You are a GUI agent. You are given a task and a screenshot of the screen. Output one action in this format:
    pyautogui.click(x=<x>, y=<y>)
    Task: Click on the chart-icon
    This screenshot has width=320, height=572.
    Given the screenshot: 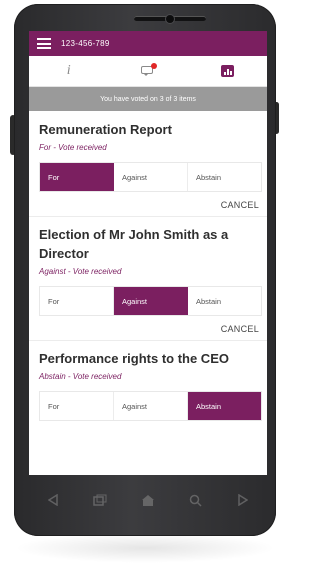 What is the action you would take?
    pyautogui.click(x=227, y=71)
    